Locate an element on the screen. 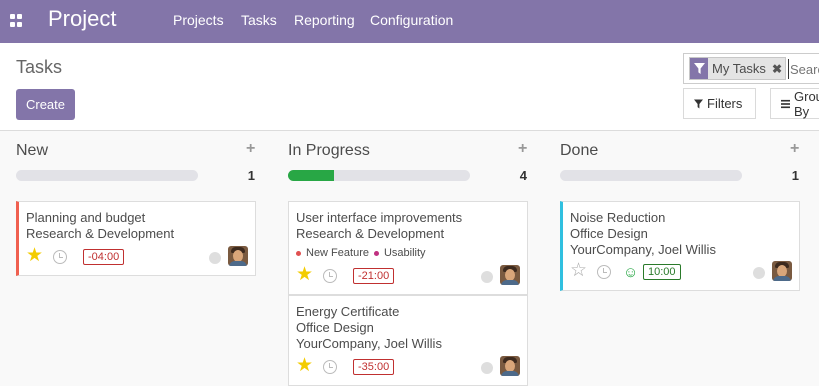 This screenshot has height=386, width=819. facet-label: My Tasks is located at coordinates (739, 68).